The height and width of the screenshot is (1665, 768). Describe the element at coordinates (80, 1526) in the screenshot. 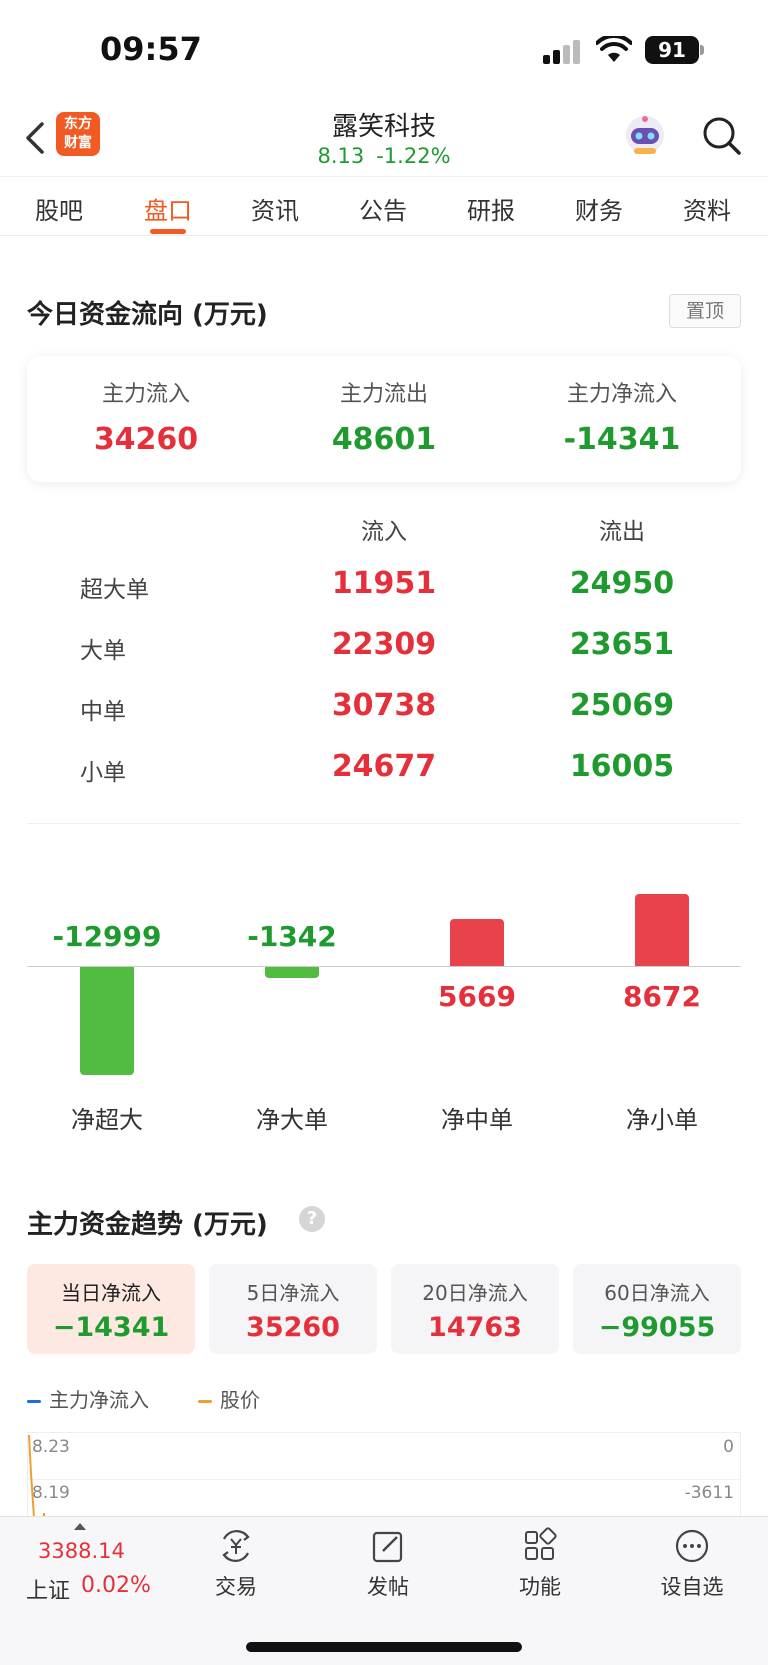

I see `index-expand-icon` at that location.